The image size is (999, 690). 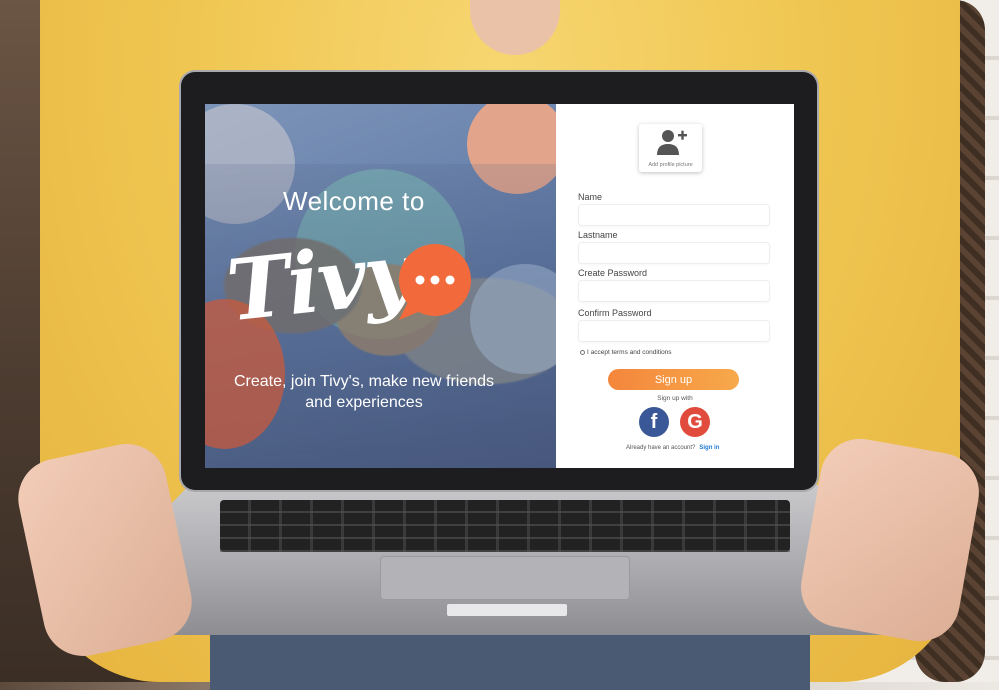 What do you see at coordinates (674, 253) in the screenshot?
I see `lastname-field` at bounding box center [674, 253].